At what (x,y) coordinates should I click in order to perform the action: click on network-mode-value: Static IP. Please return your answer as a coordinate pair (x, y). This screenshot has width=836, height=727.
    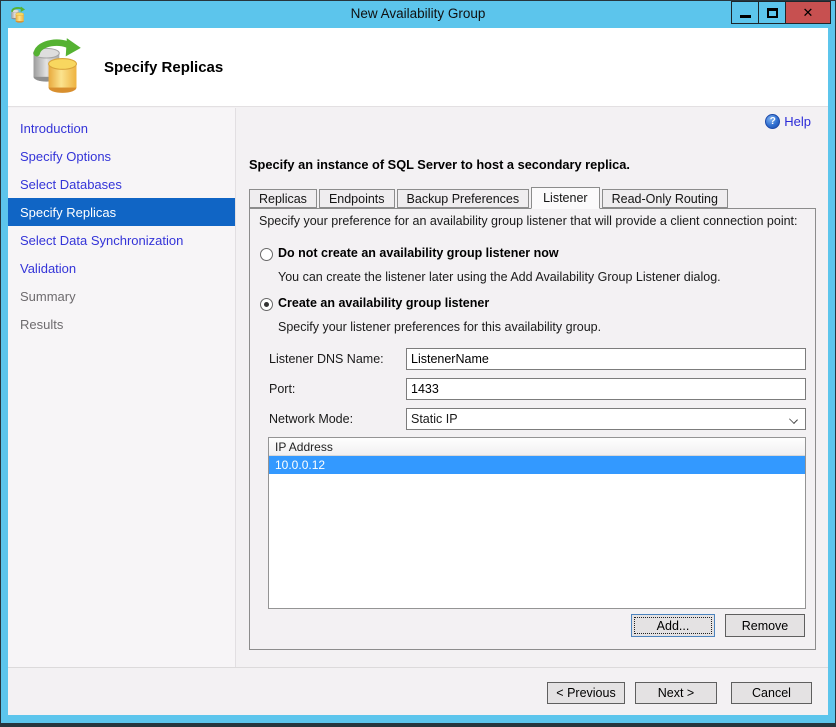
    Looking at the image, I should click on (434, 419).